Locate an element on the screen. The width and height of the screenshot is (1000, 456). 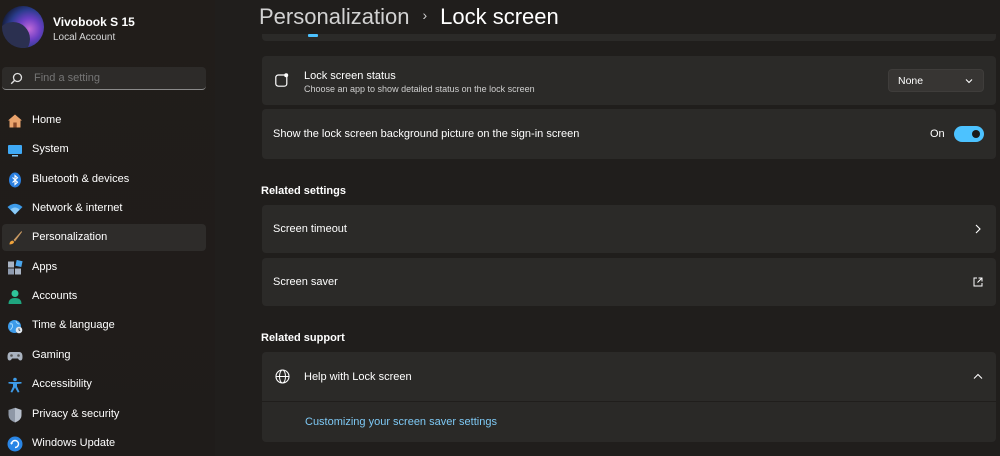
profile-name: Vivobook S 15 is located at coordinates (94, 22).